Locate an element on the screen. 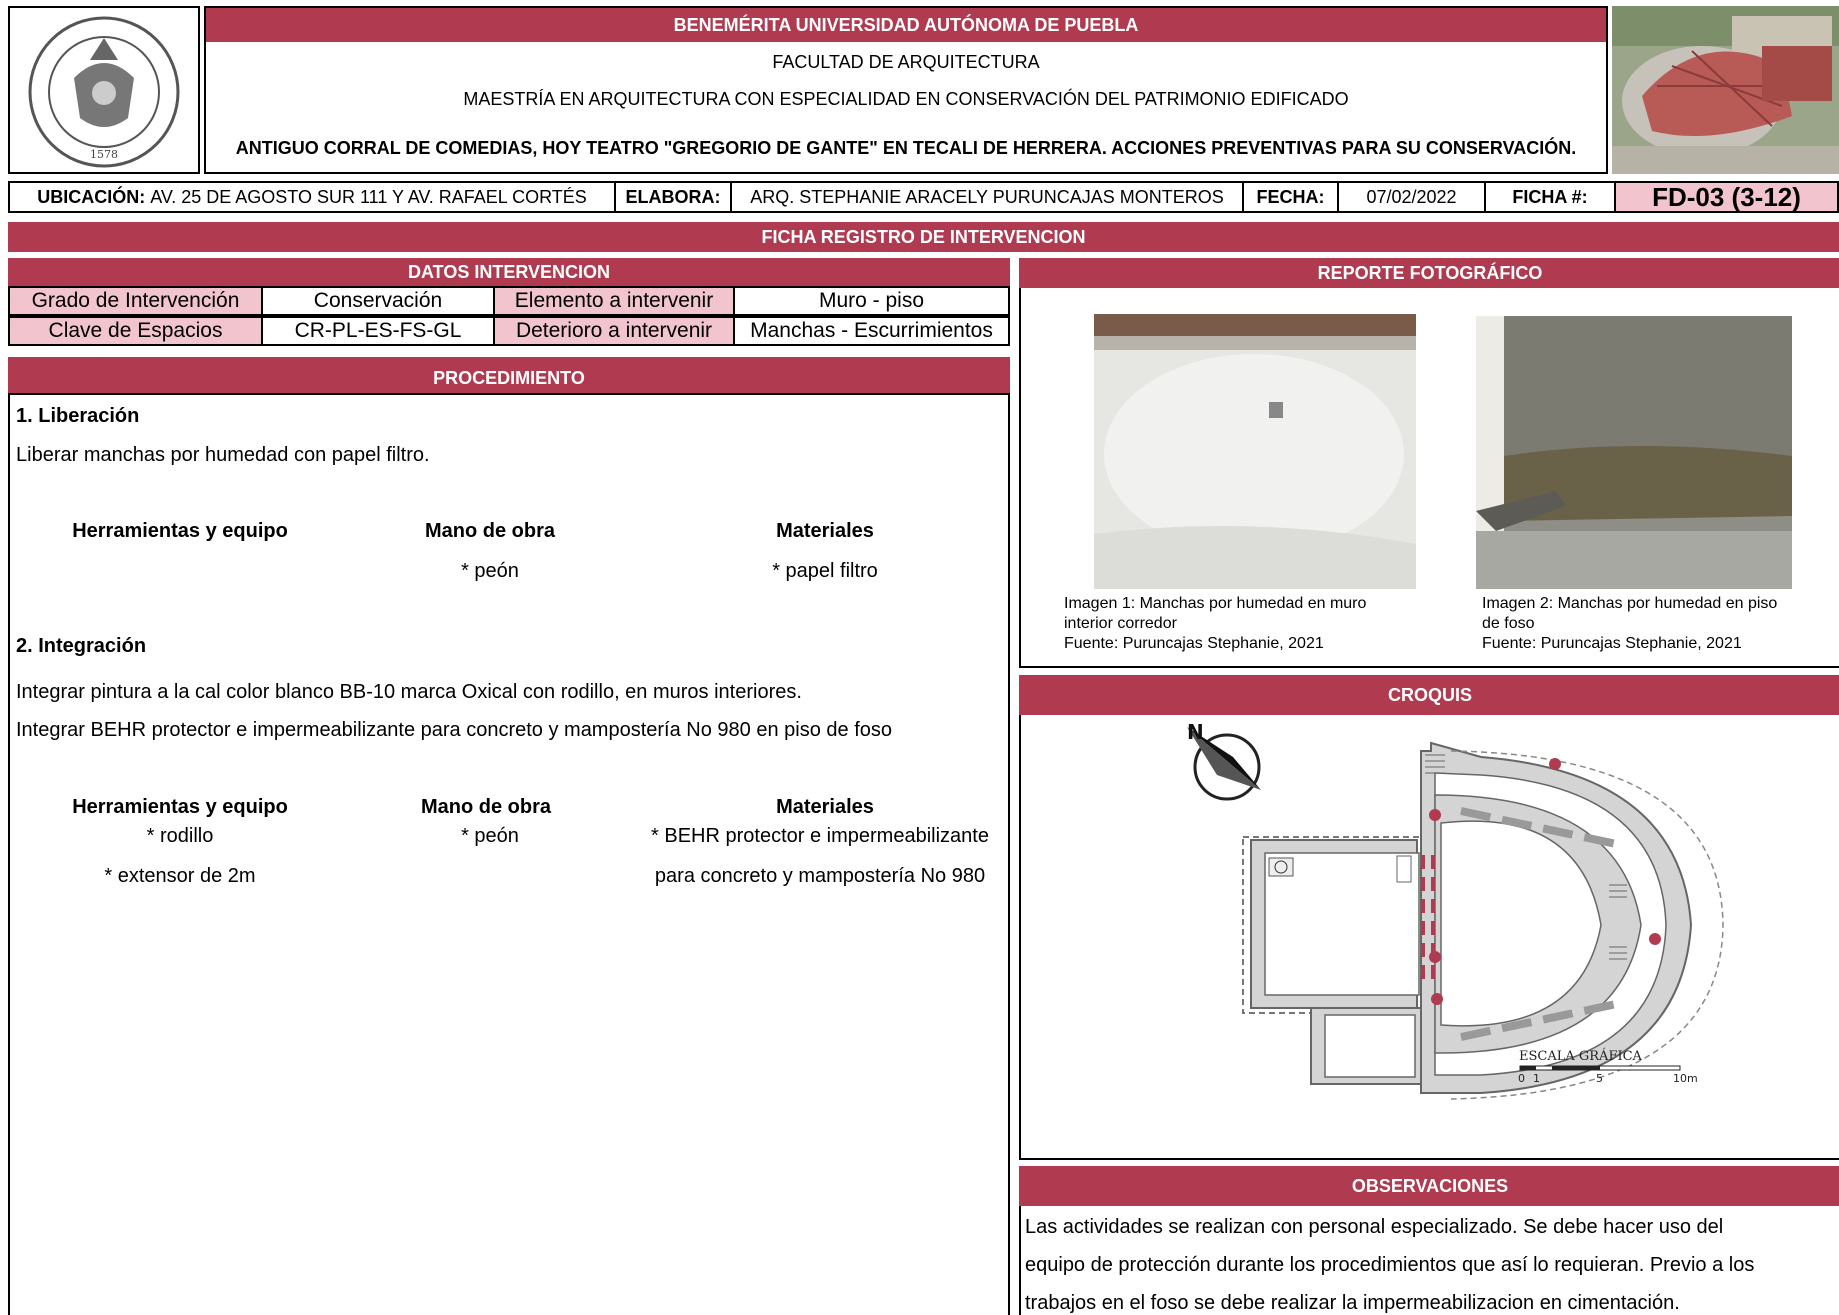 The image size is (1839, 1315). deterioro-value: Manchas - Escurrimientos is located at coordinates (871, 331).